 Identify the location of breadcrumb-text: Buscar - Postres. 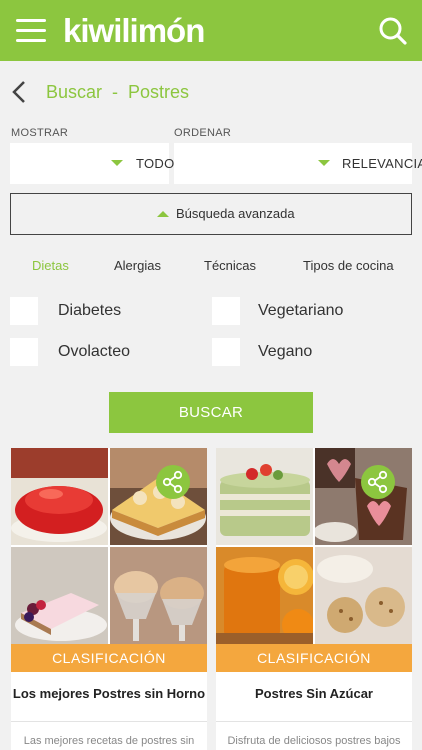
(118, 92).